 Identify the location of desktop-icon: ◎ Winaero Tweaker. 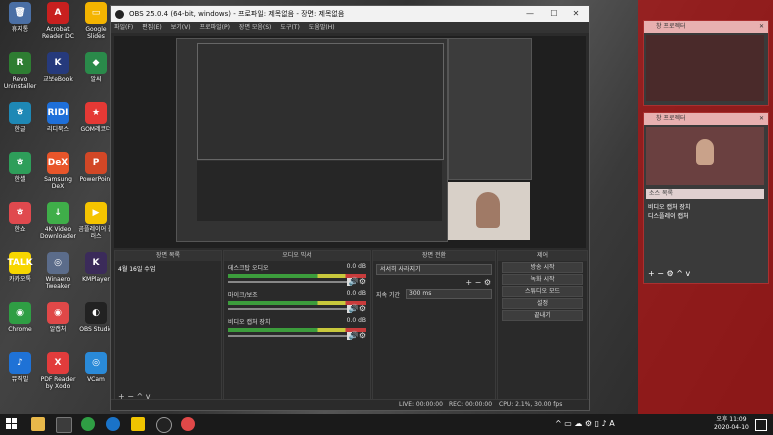
(58, 271).